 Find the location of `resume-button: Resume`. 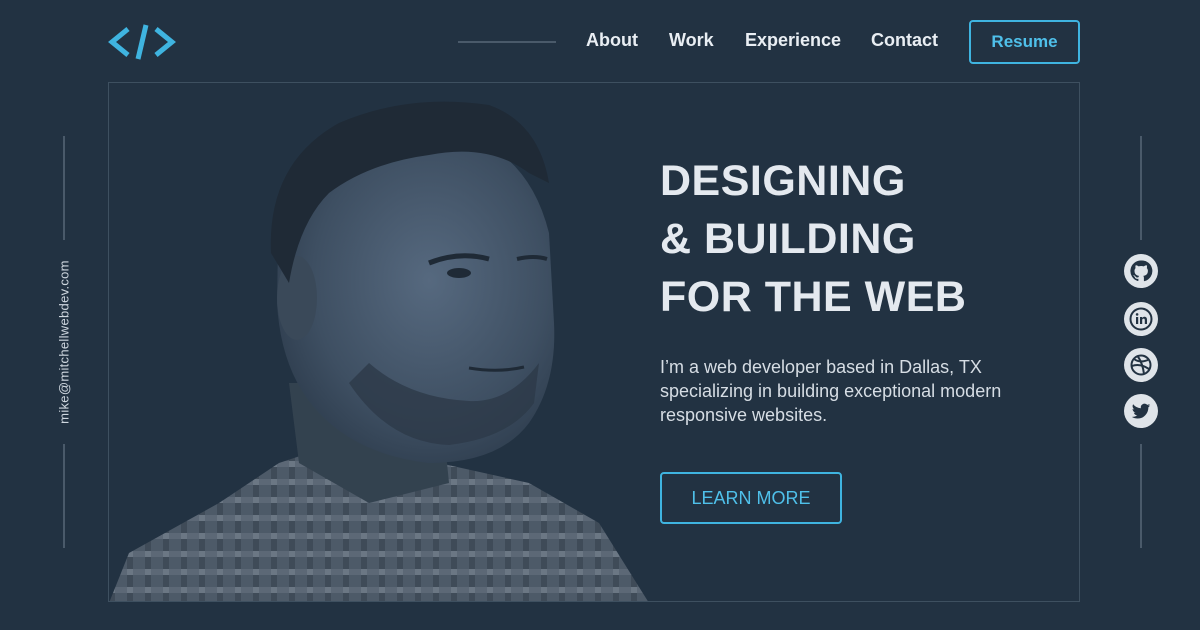

resume-button: Resume is located at coordinates (1024, 42).